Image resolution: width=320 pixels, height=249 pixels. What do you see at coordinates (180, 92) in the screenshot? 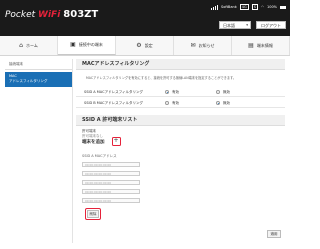
I see `ssid-a-filter-row: SSID A MACアドレスフィルタリング 有効 無効` at bounding box center [180, 92].